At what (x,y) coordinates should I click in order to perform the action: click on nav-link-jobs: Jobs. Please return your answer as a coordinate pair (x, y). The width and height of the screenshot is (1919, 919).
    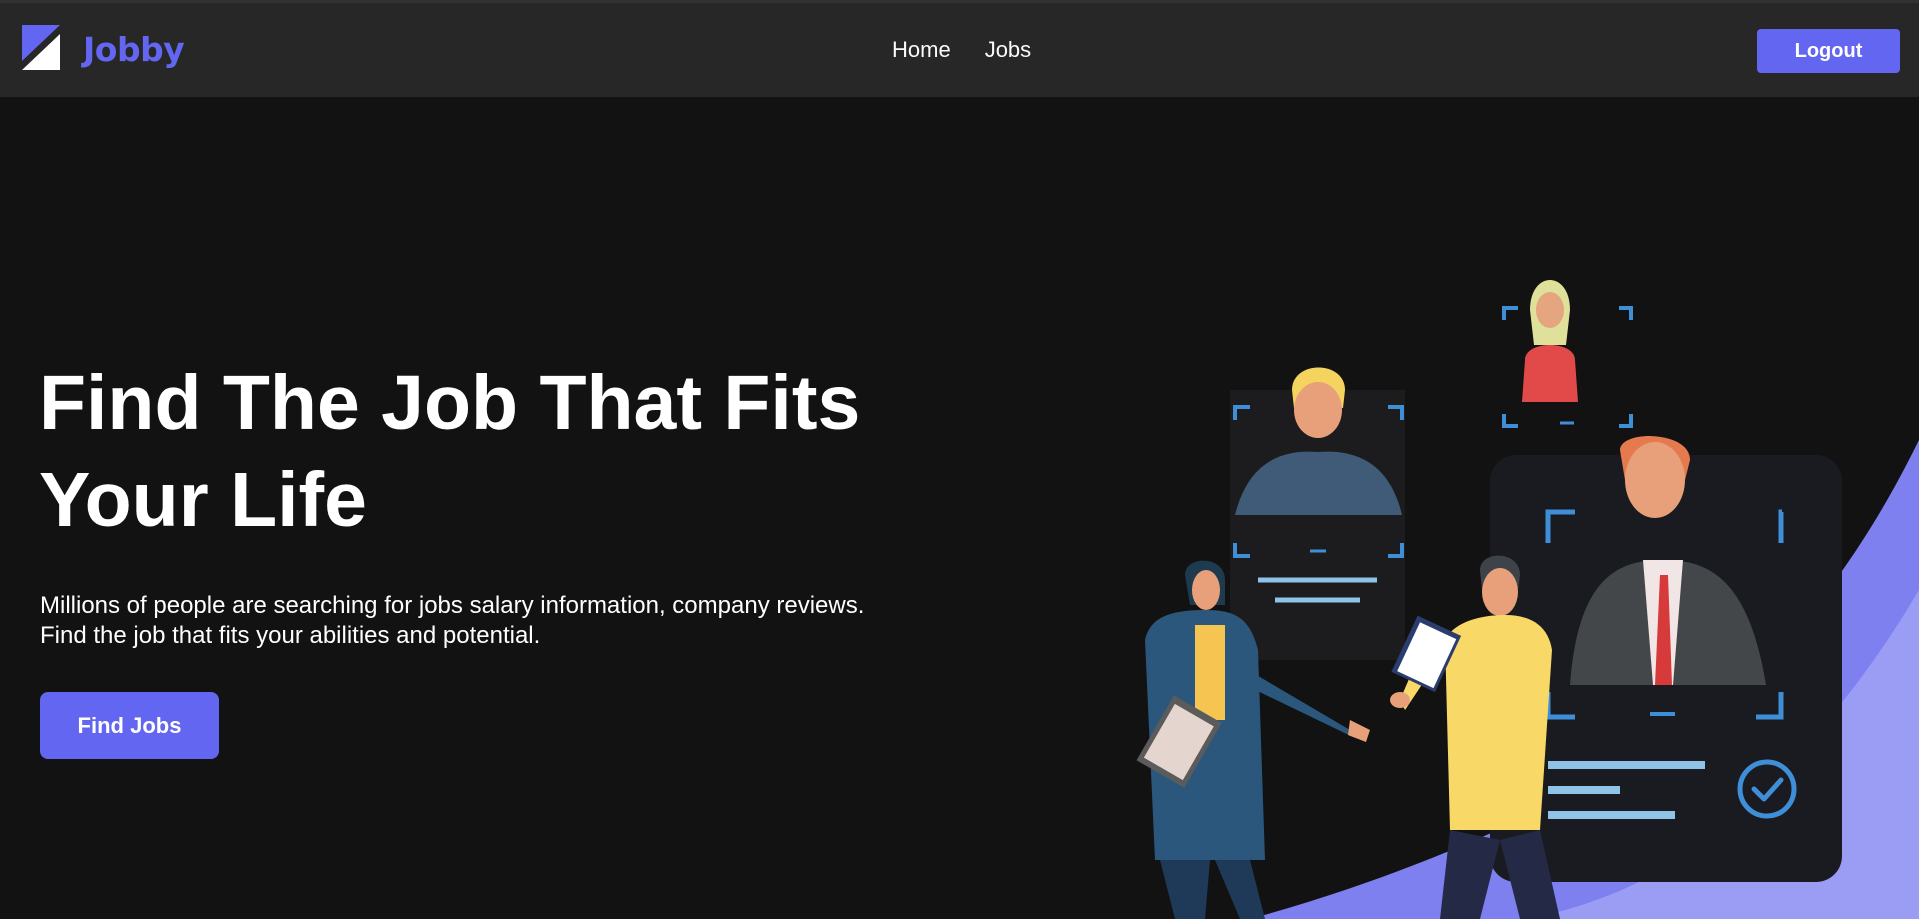
    Looking at the image, I should click on (1008, 50).